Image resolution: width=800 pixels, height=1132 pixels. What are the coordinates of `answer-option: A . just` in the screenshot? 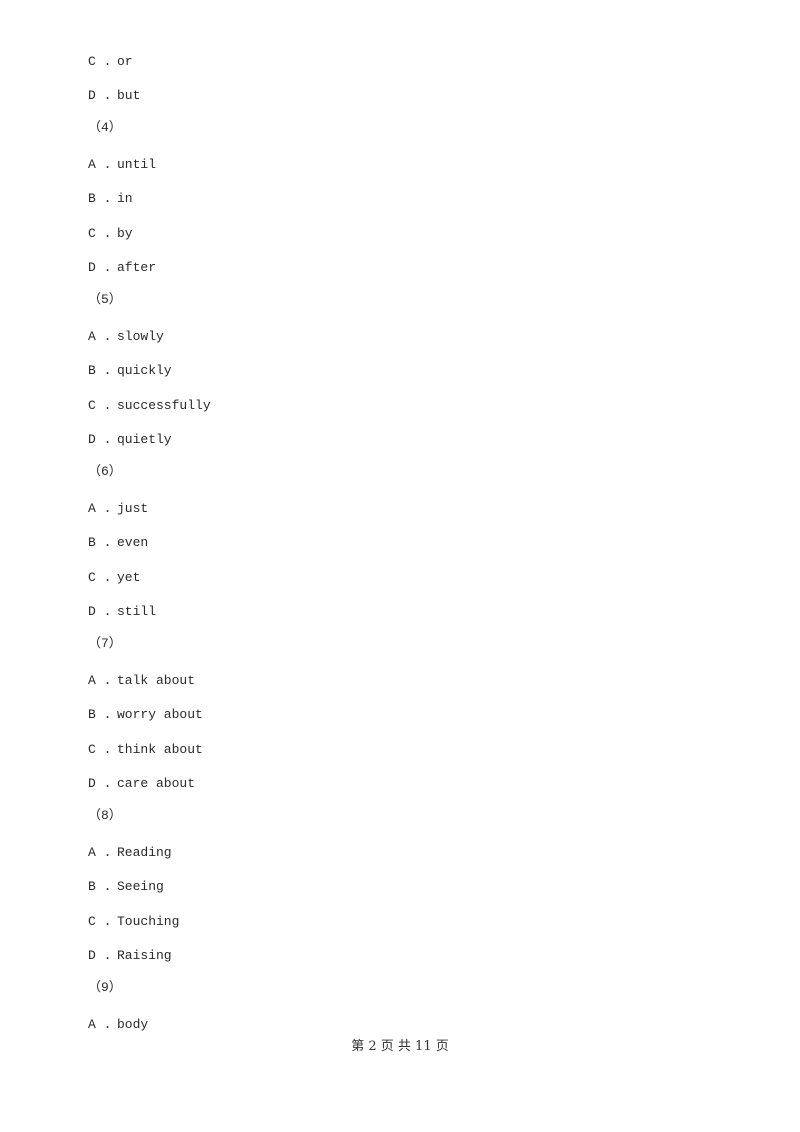 It's located at (118, 509).